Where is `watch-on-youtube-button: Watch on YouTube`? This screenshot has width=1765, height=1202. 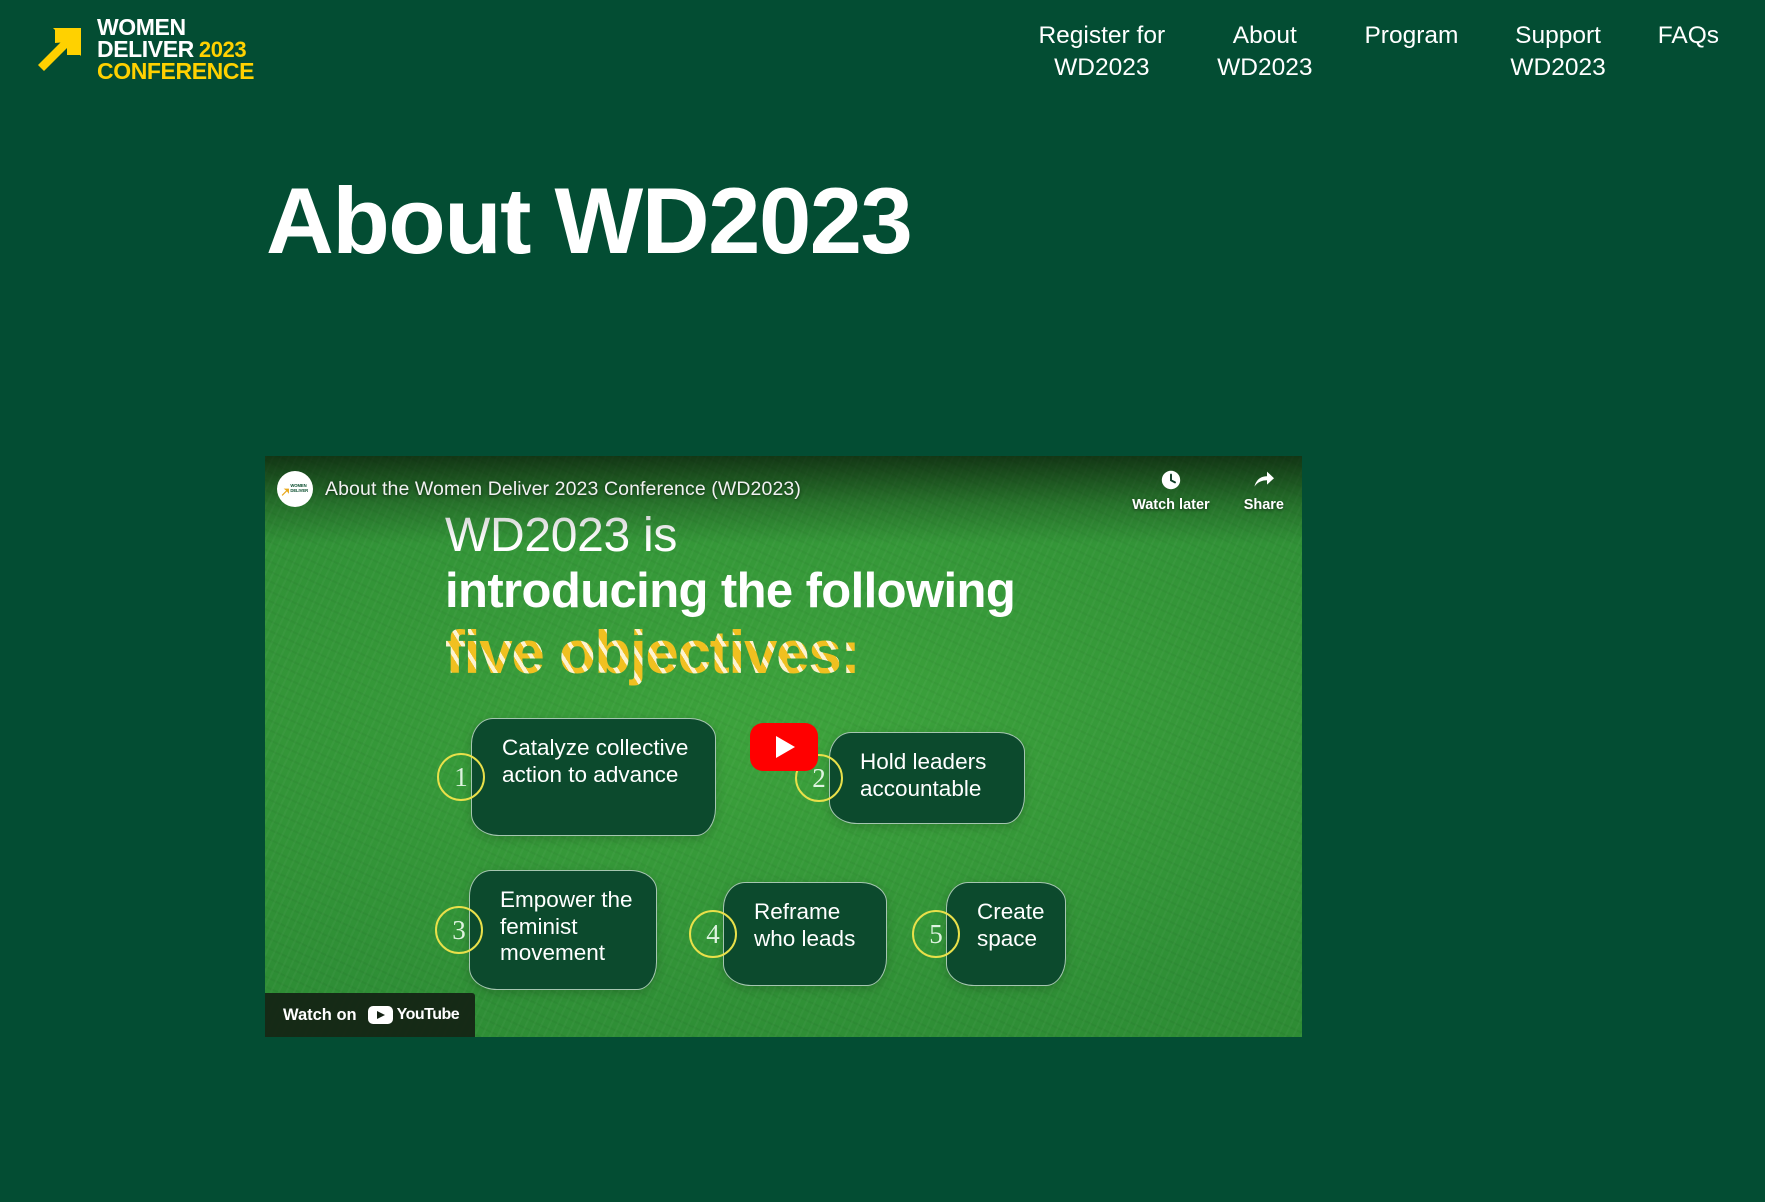 watch-on-youtube-button: Watch on YouTube is located at coordinates (370, 1015).